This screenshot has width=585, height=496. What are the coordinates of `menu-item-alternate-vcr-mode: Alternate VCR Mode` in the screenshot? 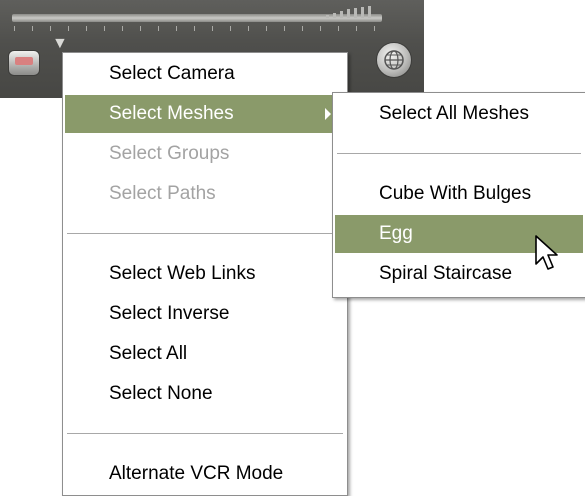 It's located at (205, 474).